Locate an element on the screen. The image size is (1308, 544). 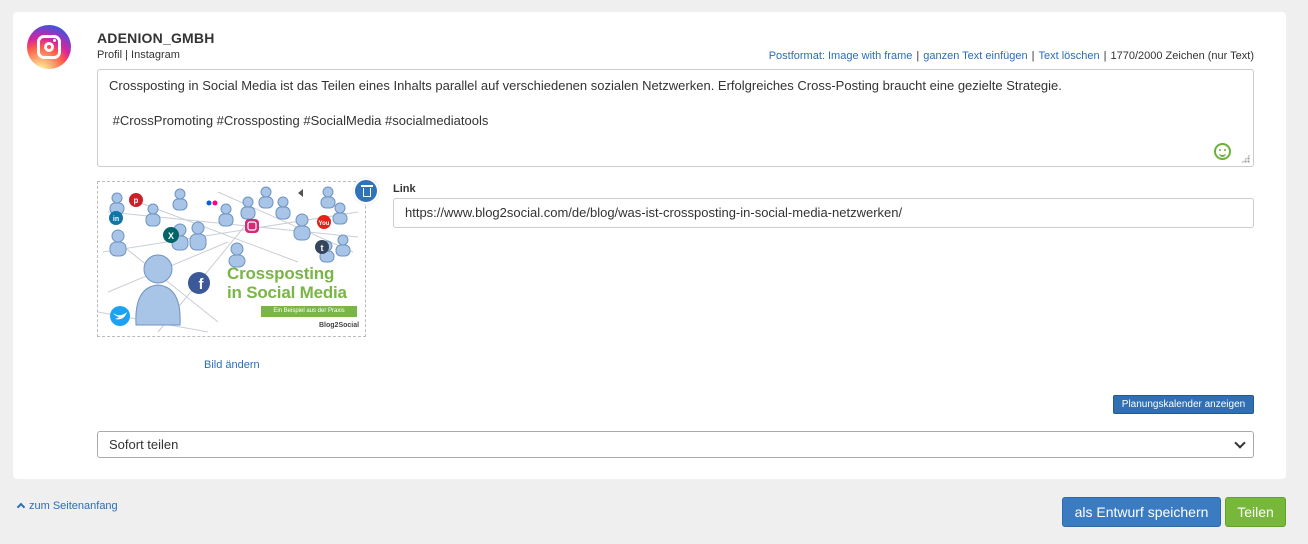
link-label: Link is located at coordinates (404, 189).